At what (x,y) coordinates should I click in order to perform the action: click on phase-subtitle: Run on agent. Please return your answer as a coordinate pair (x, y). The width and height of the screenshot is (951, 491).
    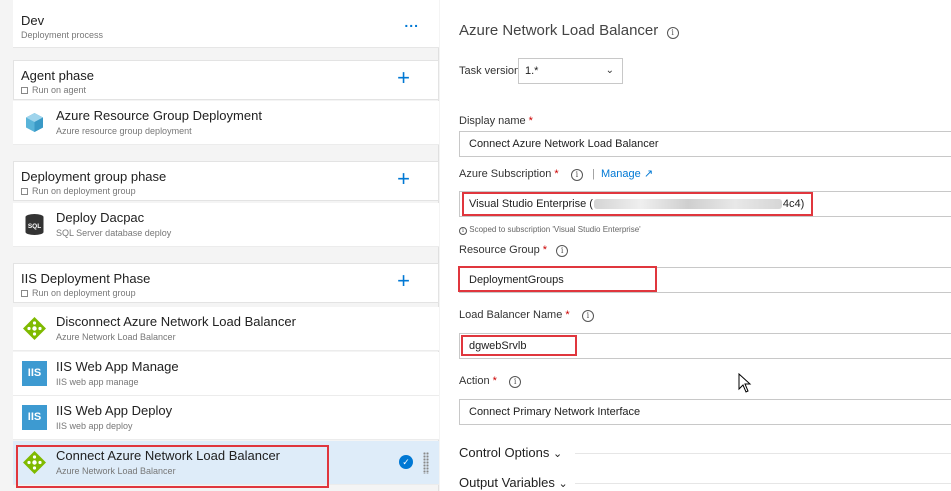
    Looking at the image, I should click on (53, 90).